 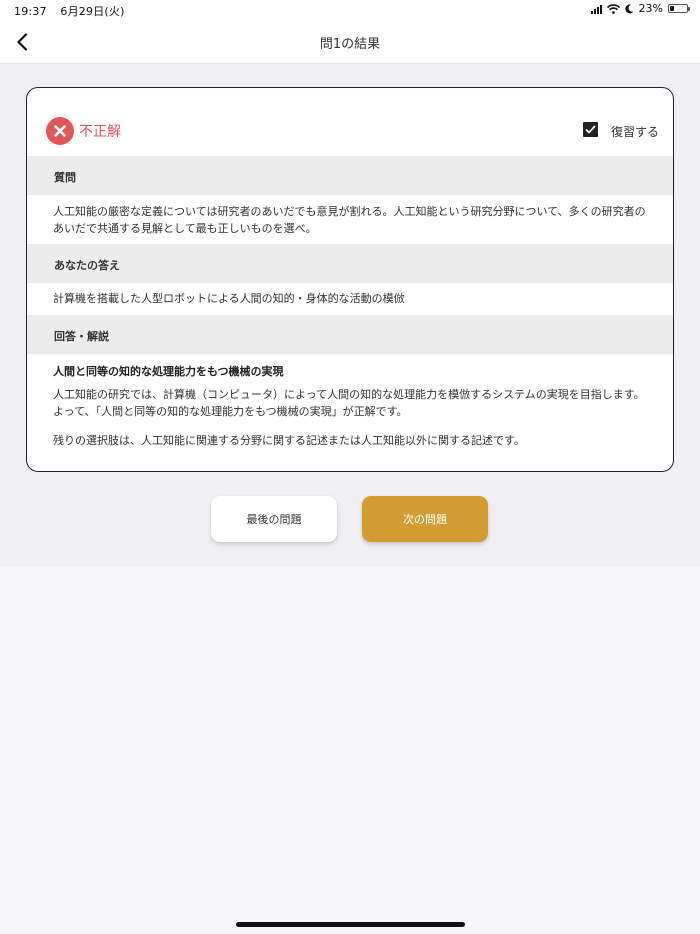 I want to click on review-checkbox, so click(x=590, y=129).